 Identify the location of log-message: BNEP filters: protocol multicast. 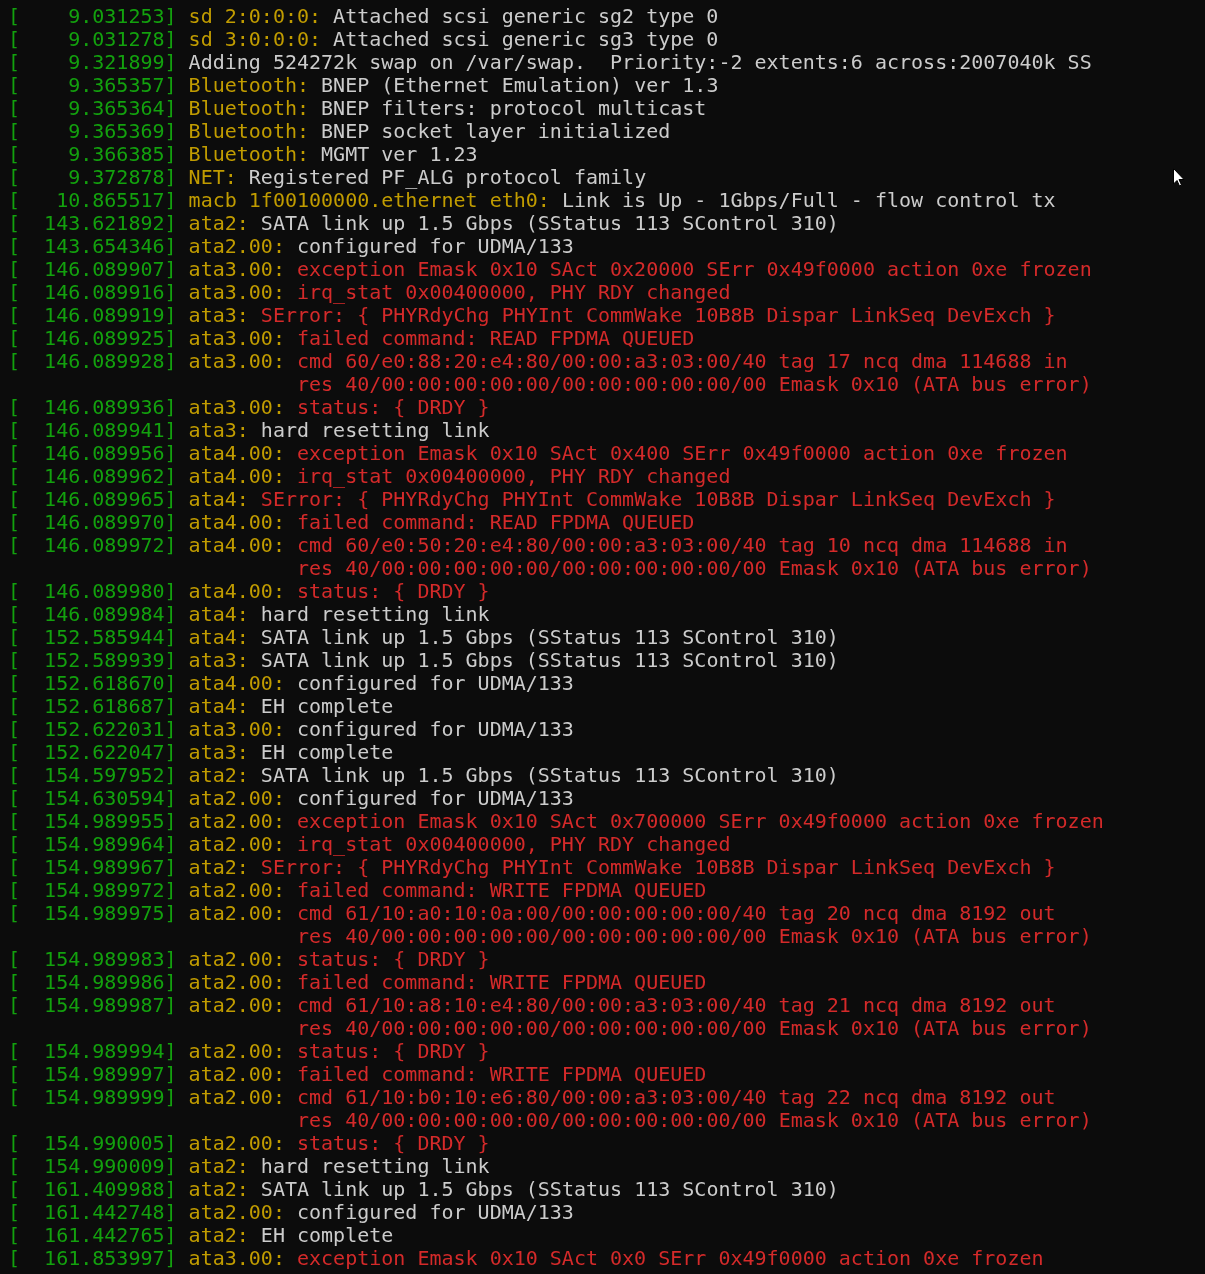
(514, 108).